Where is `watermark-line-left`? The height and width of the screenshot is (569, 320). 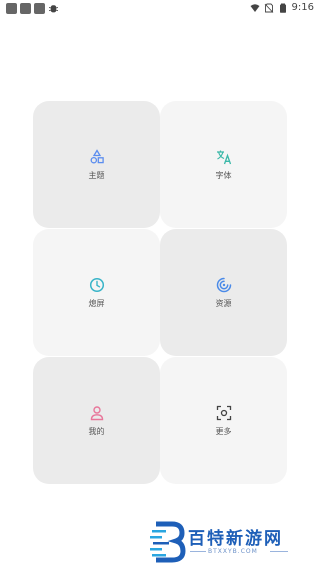 watermark-line-left is located at coordinates (198, 551).